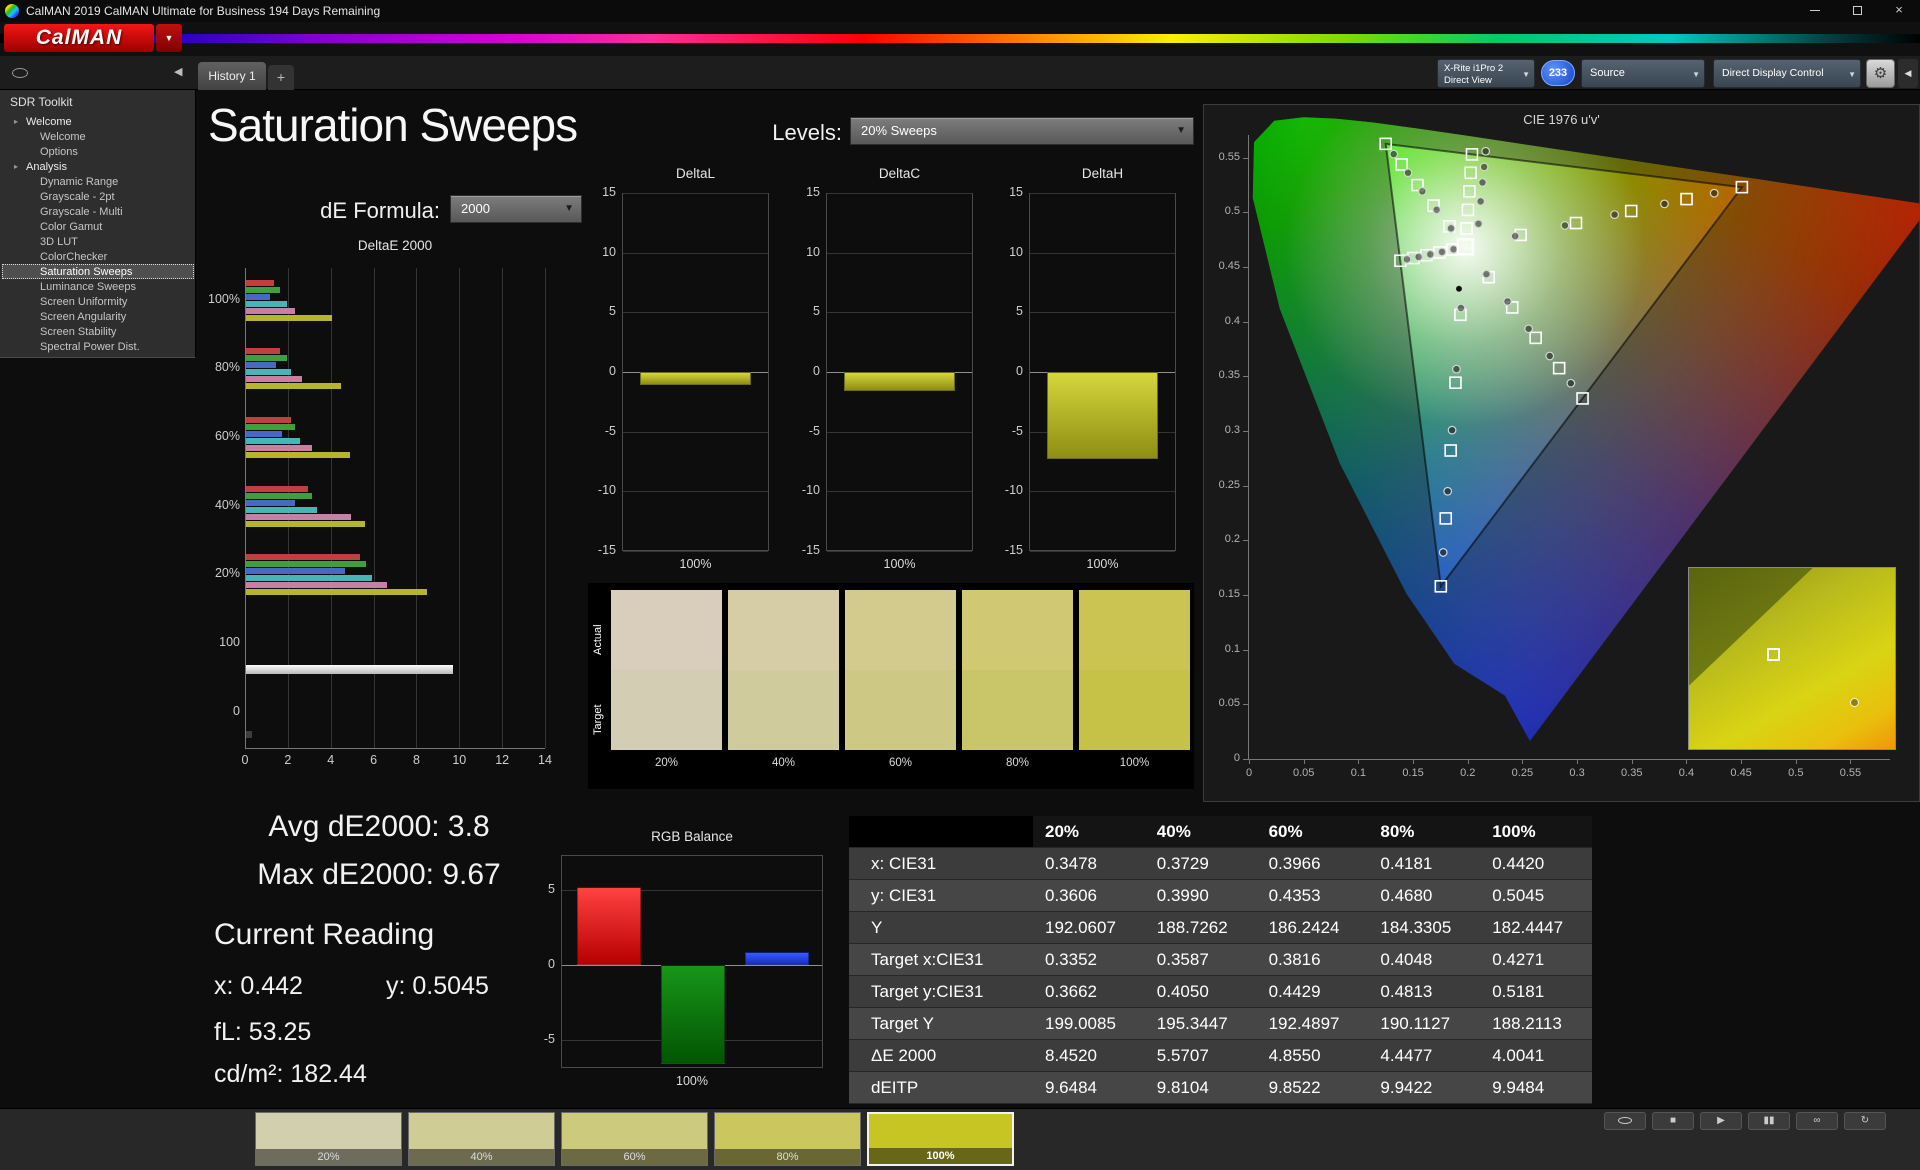 Image resolution: width=1920 pixels, height=1170 pixels. What do you see at coordinates (516, 209) in the screenshot?
I see `de-formula-dropdown: 2000 ▼` at bounding box center [516, 209].